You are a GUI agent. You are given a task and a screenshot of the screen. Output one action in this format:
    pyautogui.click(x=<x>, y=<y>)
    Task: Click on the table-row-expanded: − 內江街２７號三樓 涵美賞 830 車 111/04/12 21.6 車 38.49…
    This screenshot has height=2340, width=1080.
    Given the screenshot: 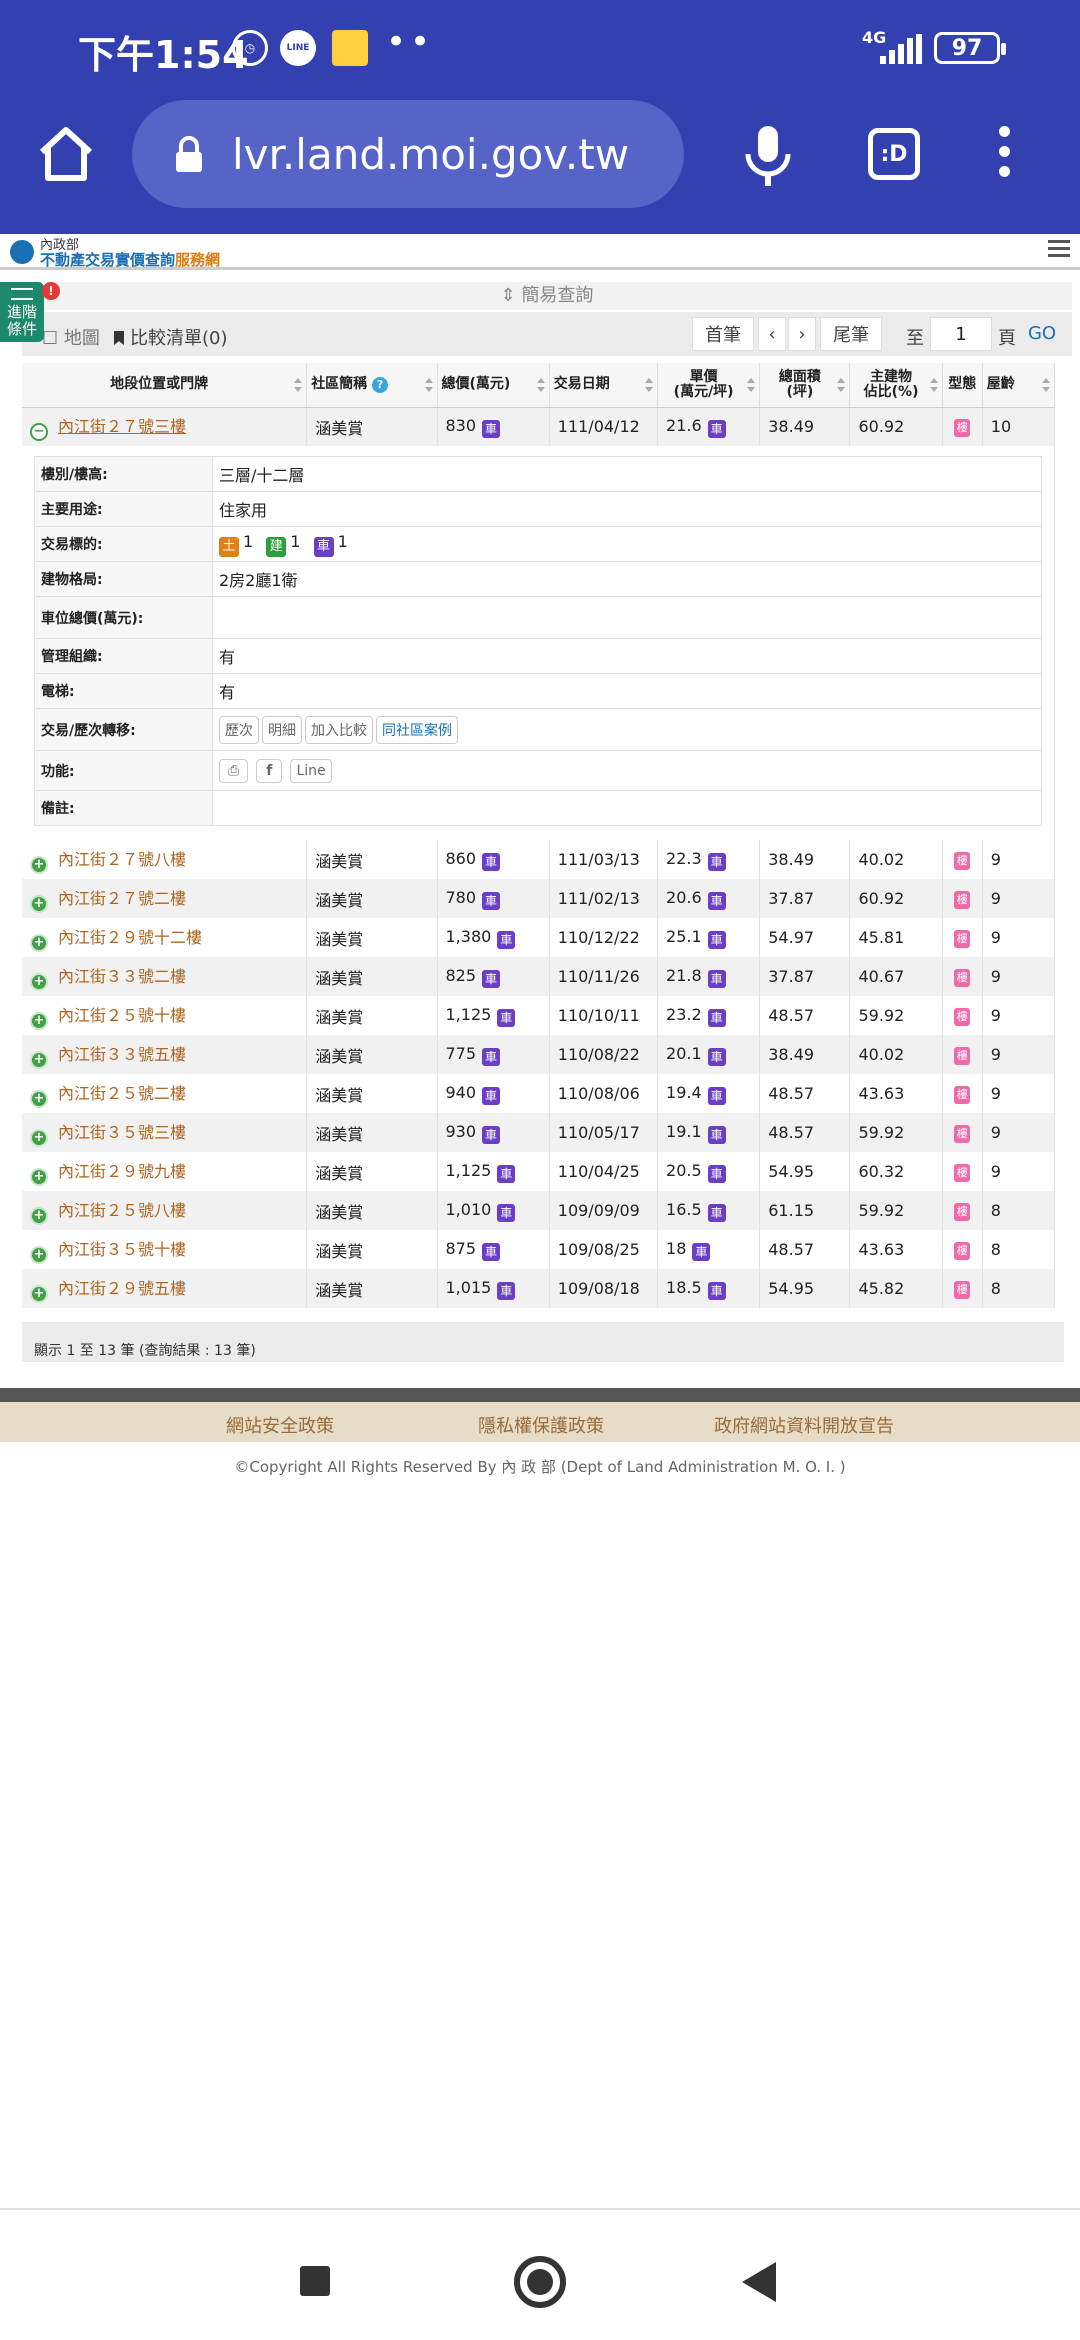 What is the action you would take?
    pyautogui.click(x=539, y=426)
    